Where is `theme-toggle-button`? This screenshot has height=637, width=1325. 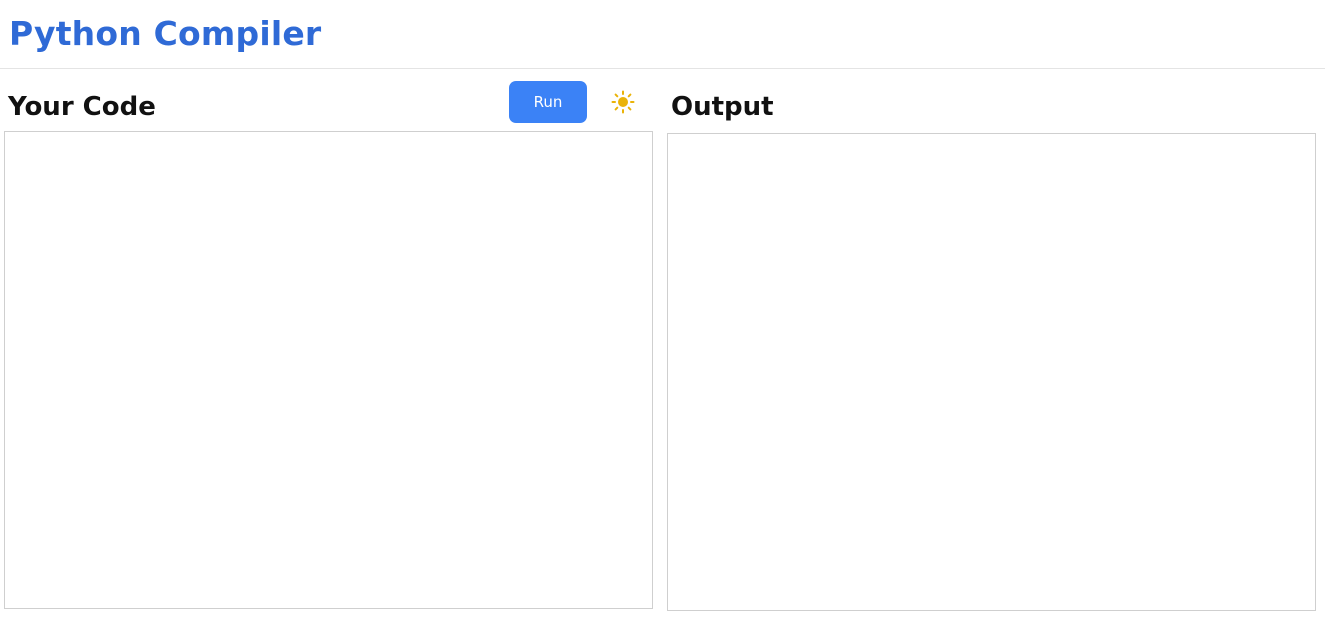
theme-toggle-button is located at coordinates (623, 102).